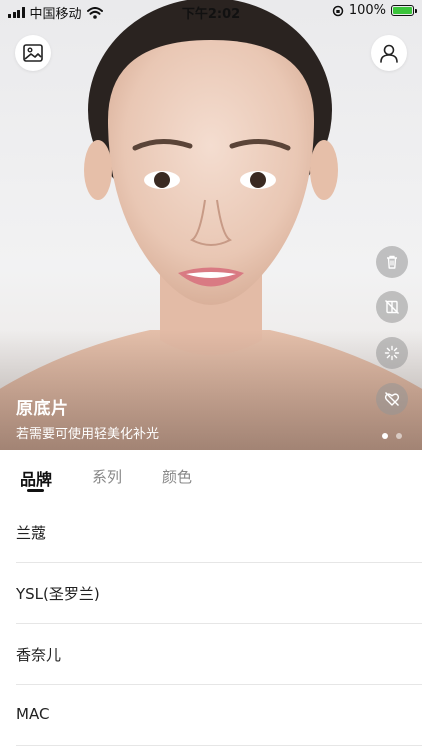  What do you see at coordinates (399, 436) in the screenshot?
I see `page-dot` at bounding box center [399, 436].